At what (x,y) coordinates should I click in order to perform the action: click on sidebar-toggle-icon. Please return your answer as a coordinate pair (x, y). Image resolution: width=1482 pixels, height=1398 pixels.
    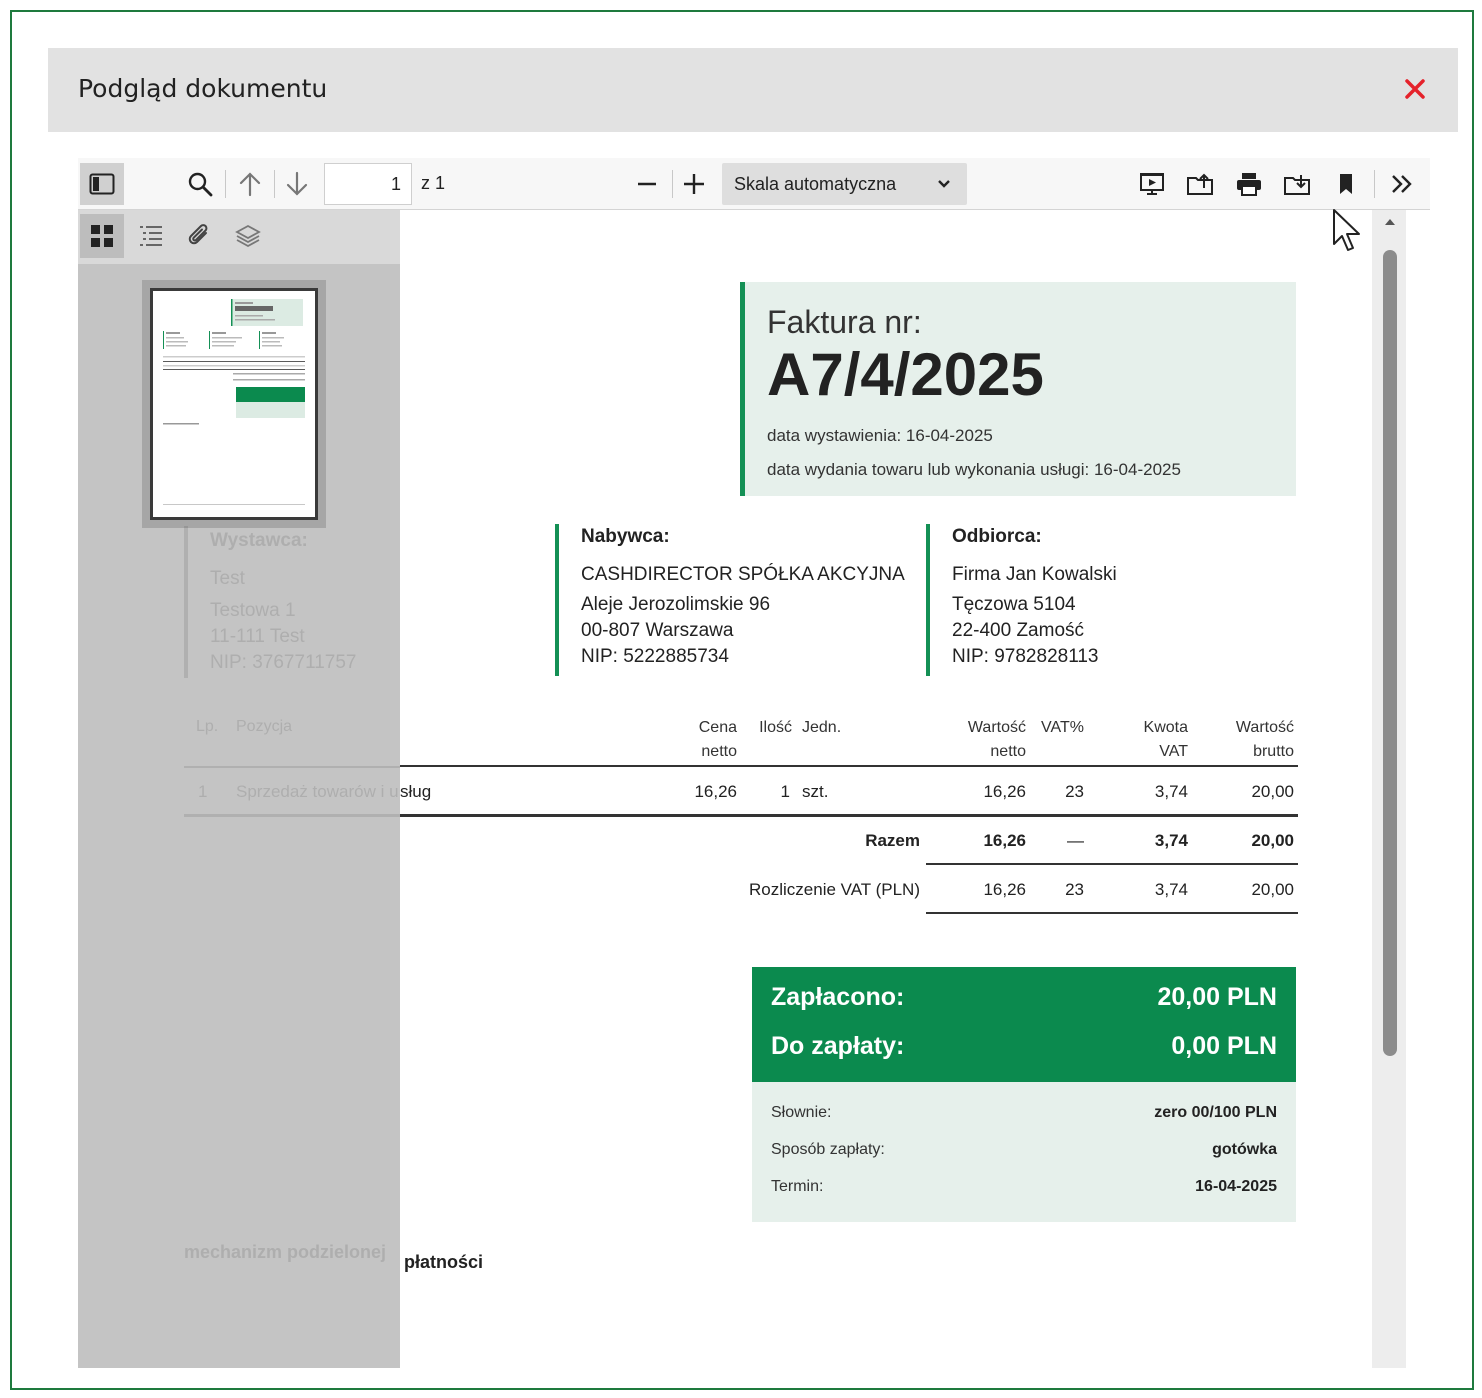
    Looking at the image, I should click on (102, 184).